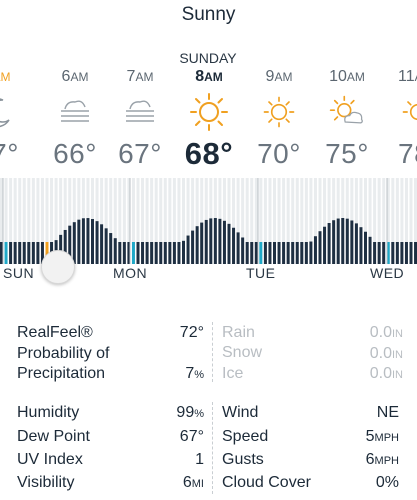 The height and width of the screenshot is (500, 417). What do you see at coordinates (382, 459) in the screenshot?
I see `gusts-value: 6MPH` at bounding box center [382, 459].